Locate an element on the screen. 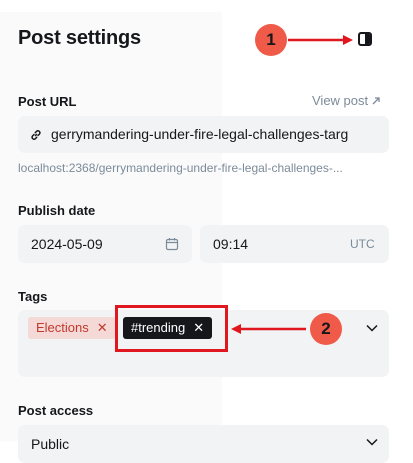 This screenshot has height=463, width=413. step-badge-2: 2 is located at coordinates (326, 329).